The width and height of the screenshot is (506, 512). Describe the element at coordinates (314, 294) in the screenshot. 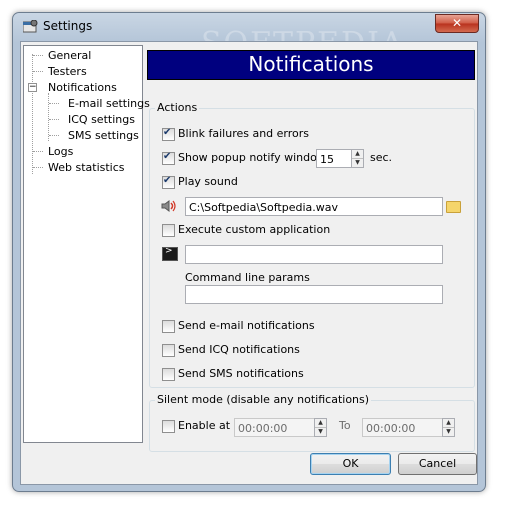

I see `command-line-params-input` at that location.